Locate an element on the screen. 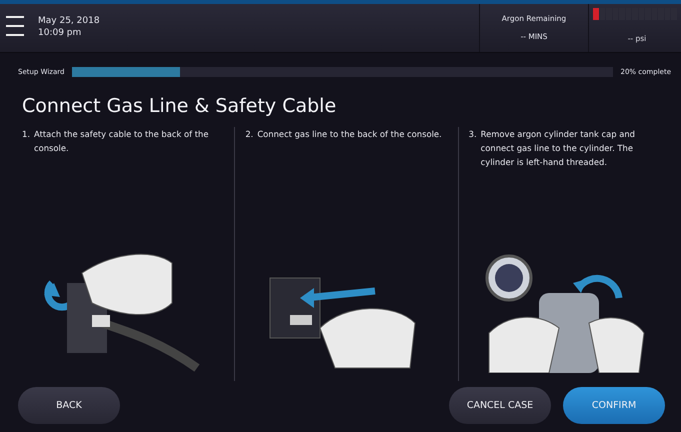 The image size is (681, 432). time-text: 10:09 pm is located at coordinates (60, 33).